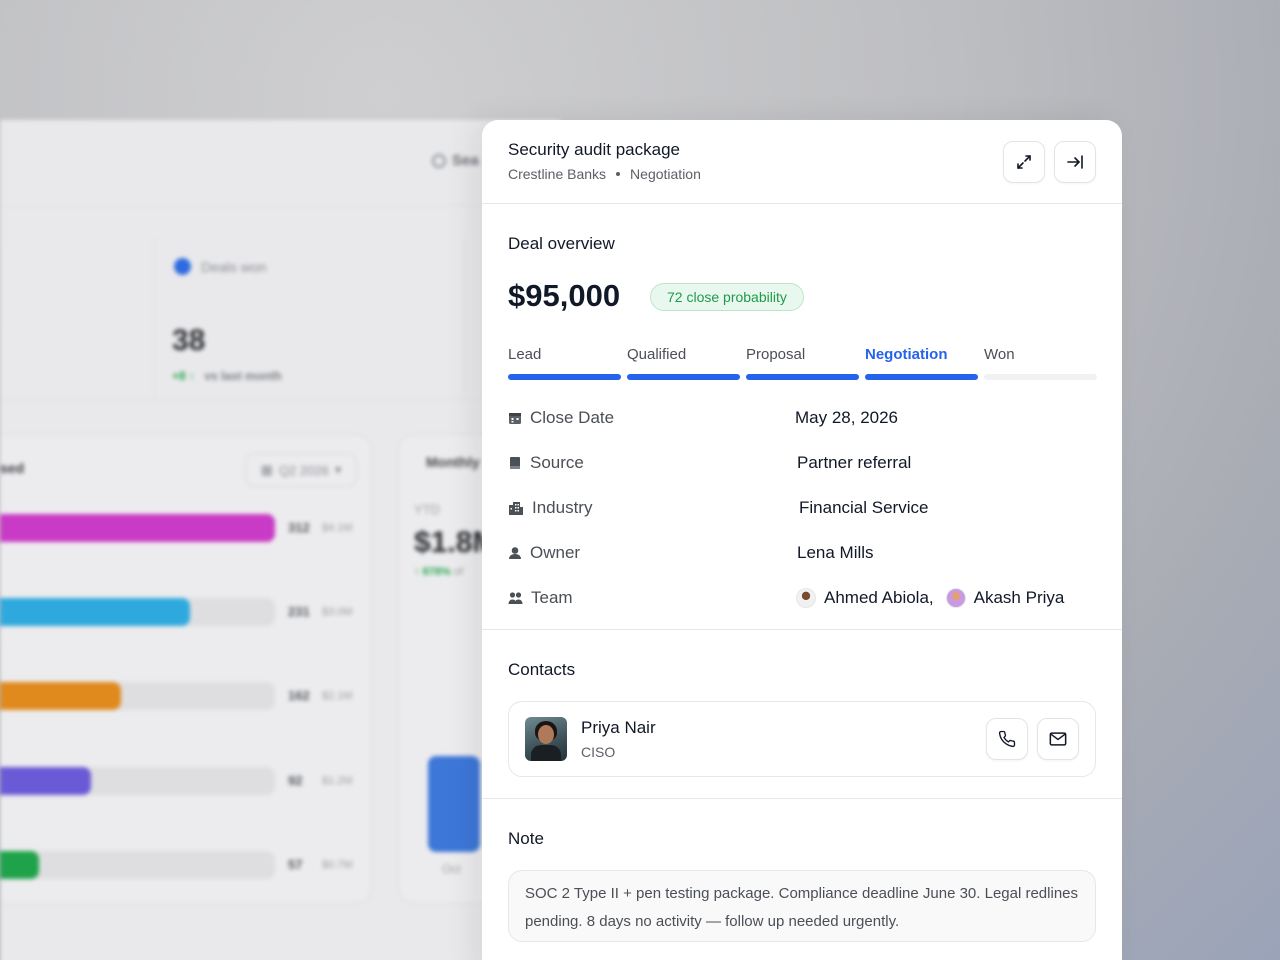 This screenshot has height=960, width=1280. Describe the element at coordinates (557, 462) in the screenshot. I see `detail-label: Source` at that location.